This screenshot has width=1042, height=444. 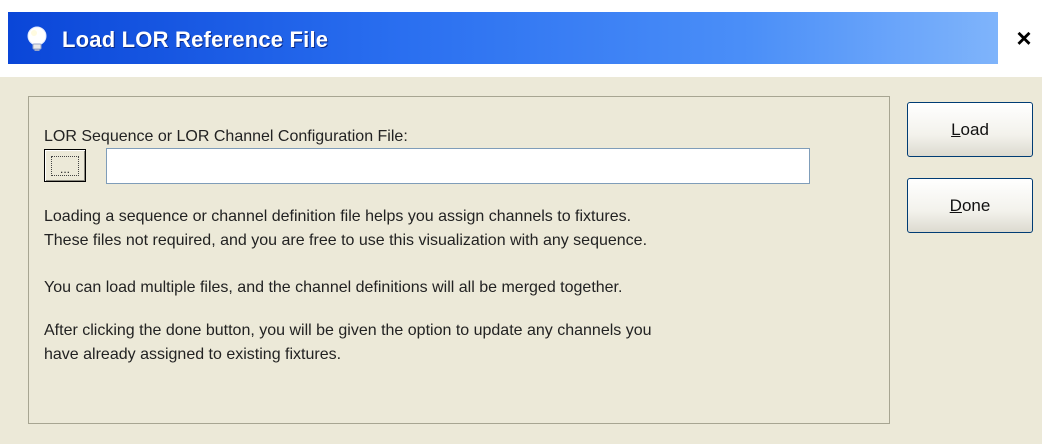 I want to click on dialog-title: Load LOR Reference File, so click(x=195, y=39).